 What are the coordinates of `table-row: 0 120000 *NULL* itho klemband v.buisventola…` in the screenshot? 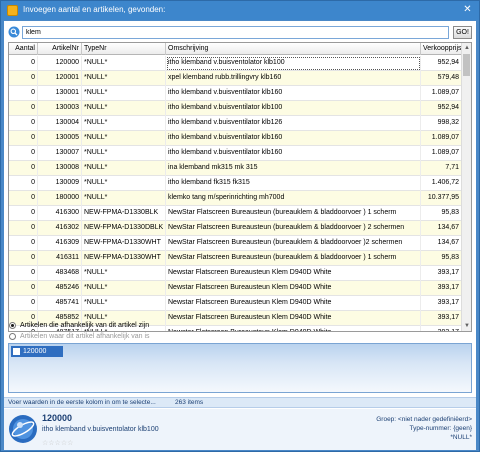 It's located at (235, 63).